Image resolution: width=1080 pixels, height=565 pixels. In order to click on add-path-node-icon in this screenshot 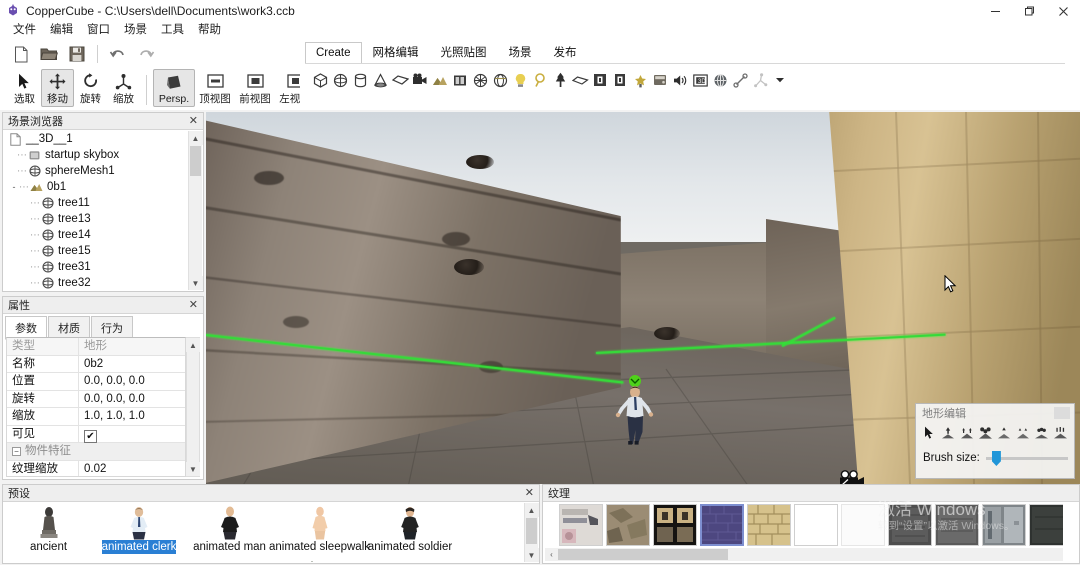, I will do `click(720, 80)`.